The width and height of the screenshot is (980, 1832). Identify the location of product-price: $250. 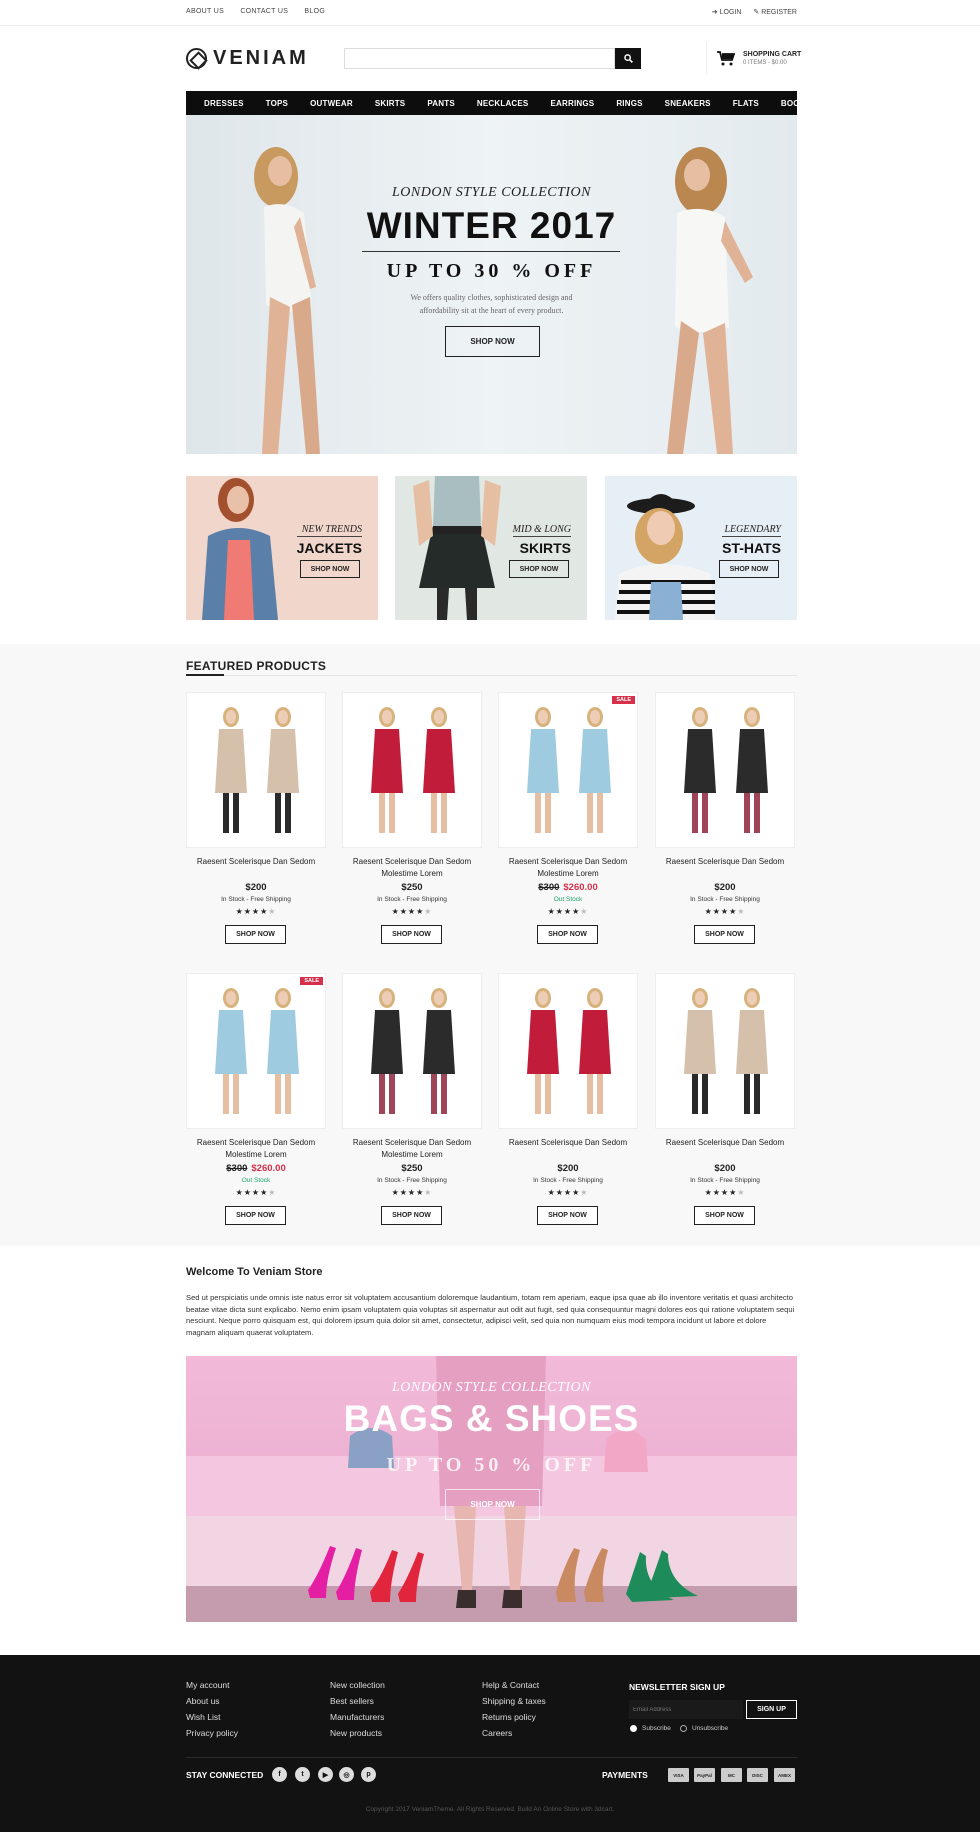
(412, 1168).